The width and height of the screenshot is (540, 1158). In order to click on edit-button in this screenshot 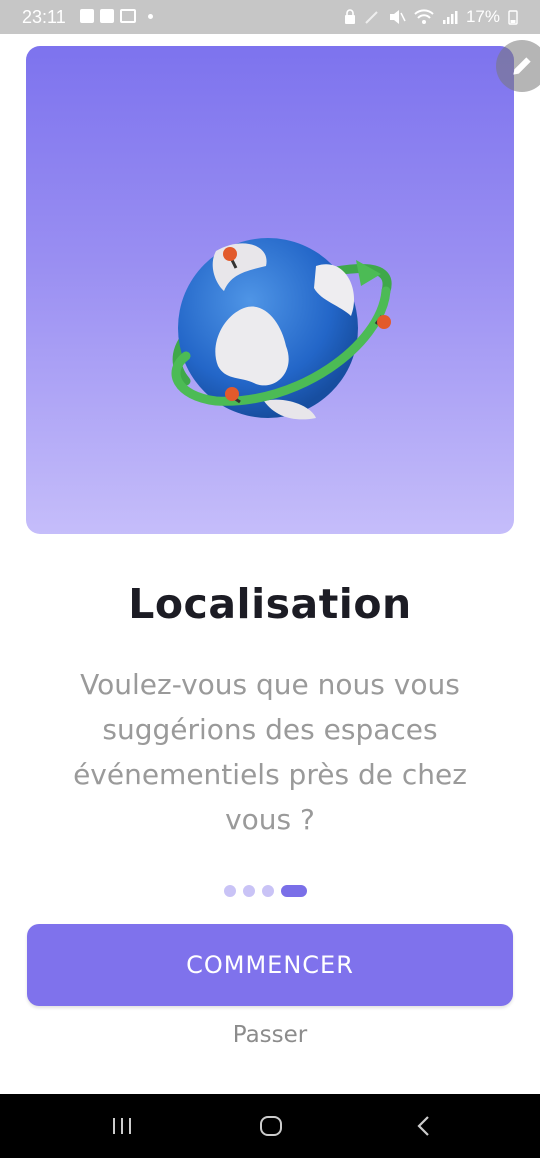, I will do `click(518, 66)`.